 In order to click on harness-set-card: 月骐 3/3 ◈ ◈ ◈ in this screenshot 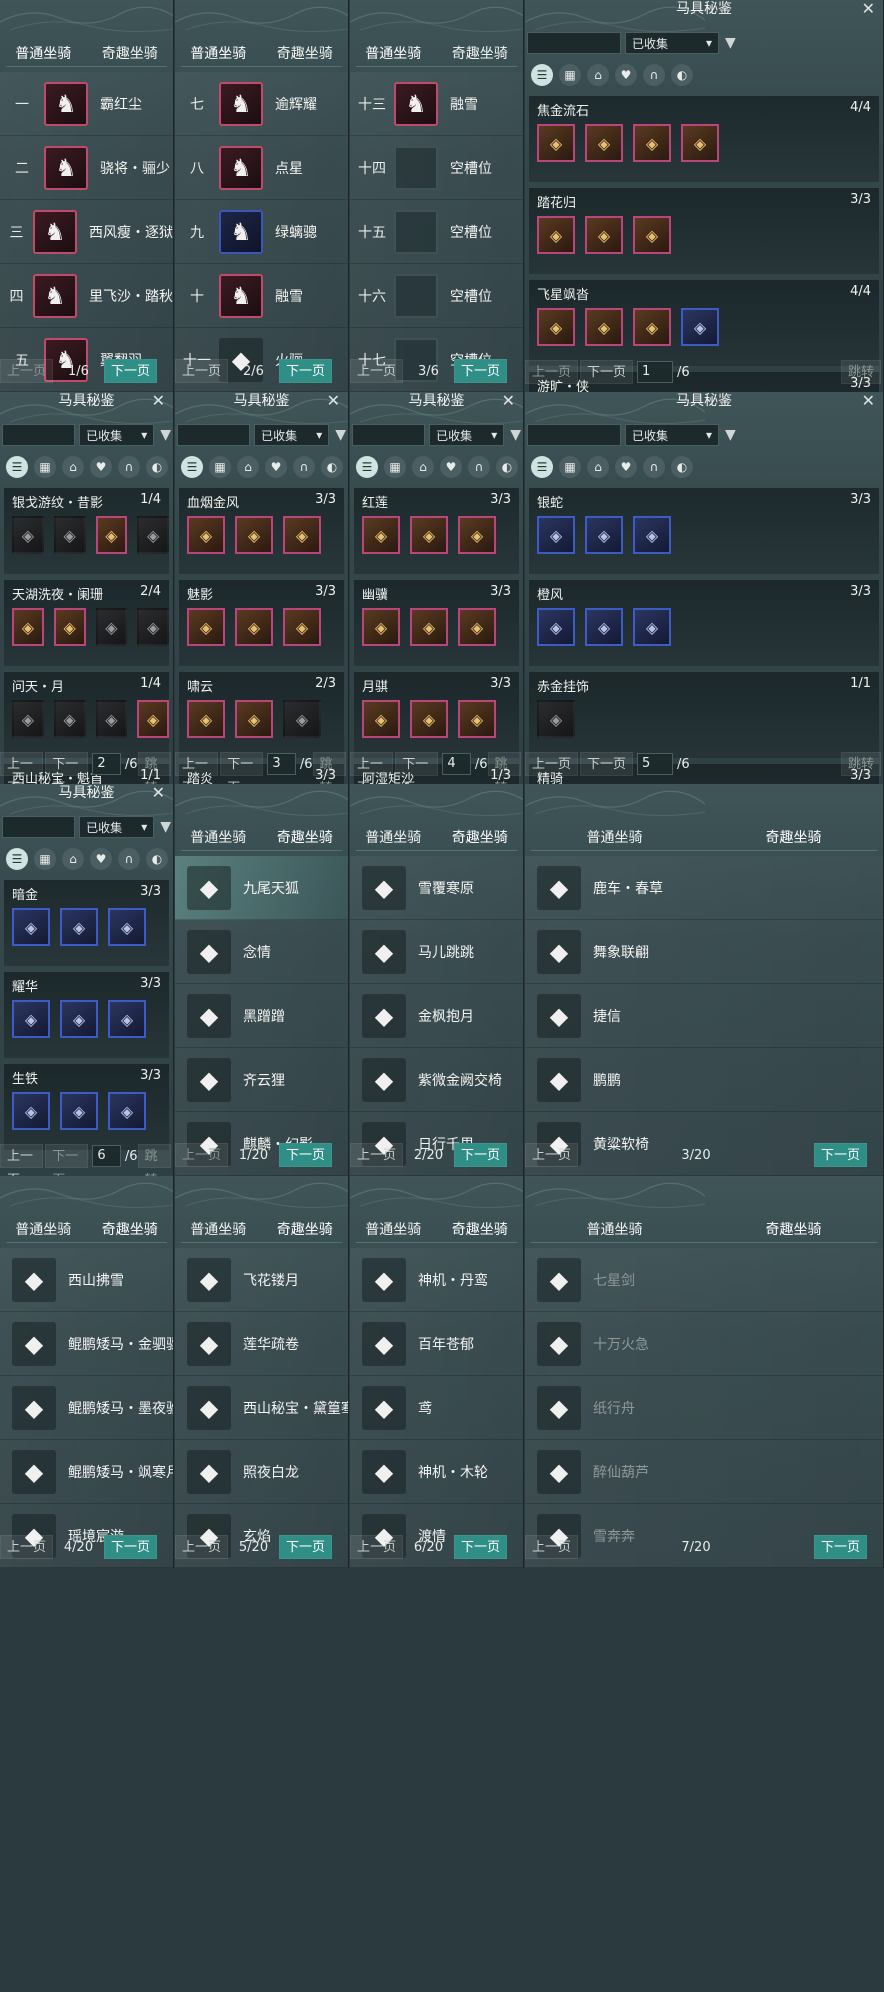, I will do `click(436, 715)`.